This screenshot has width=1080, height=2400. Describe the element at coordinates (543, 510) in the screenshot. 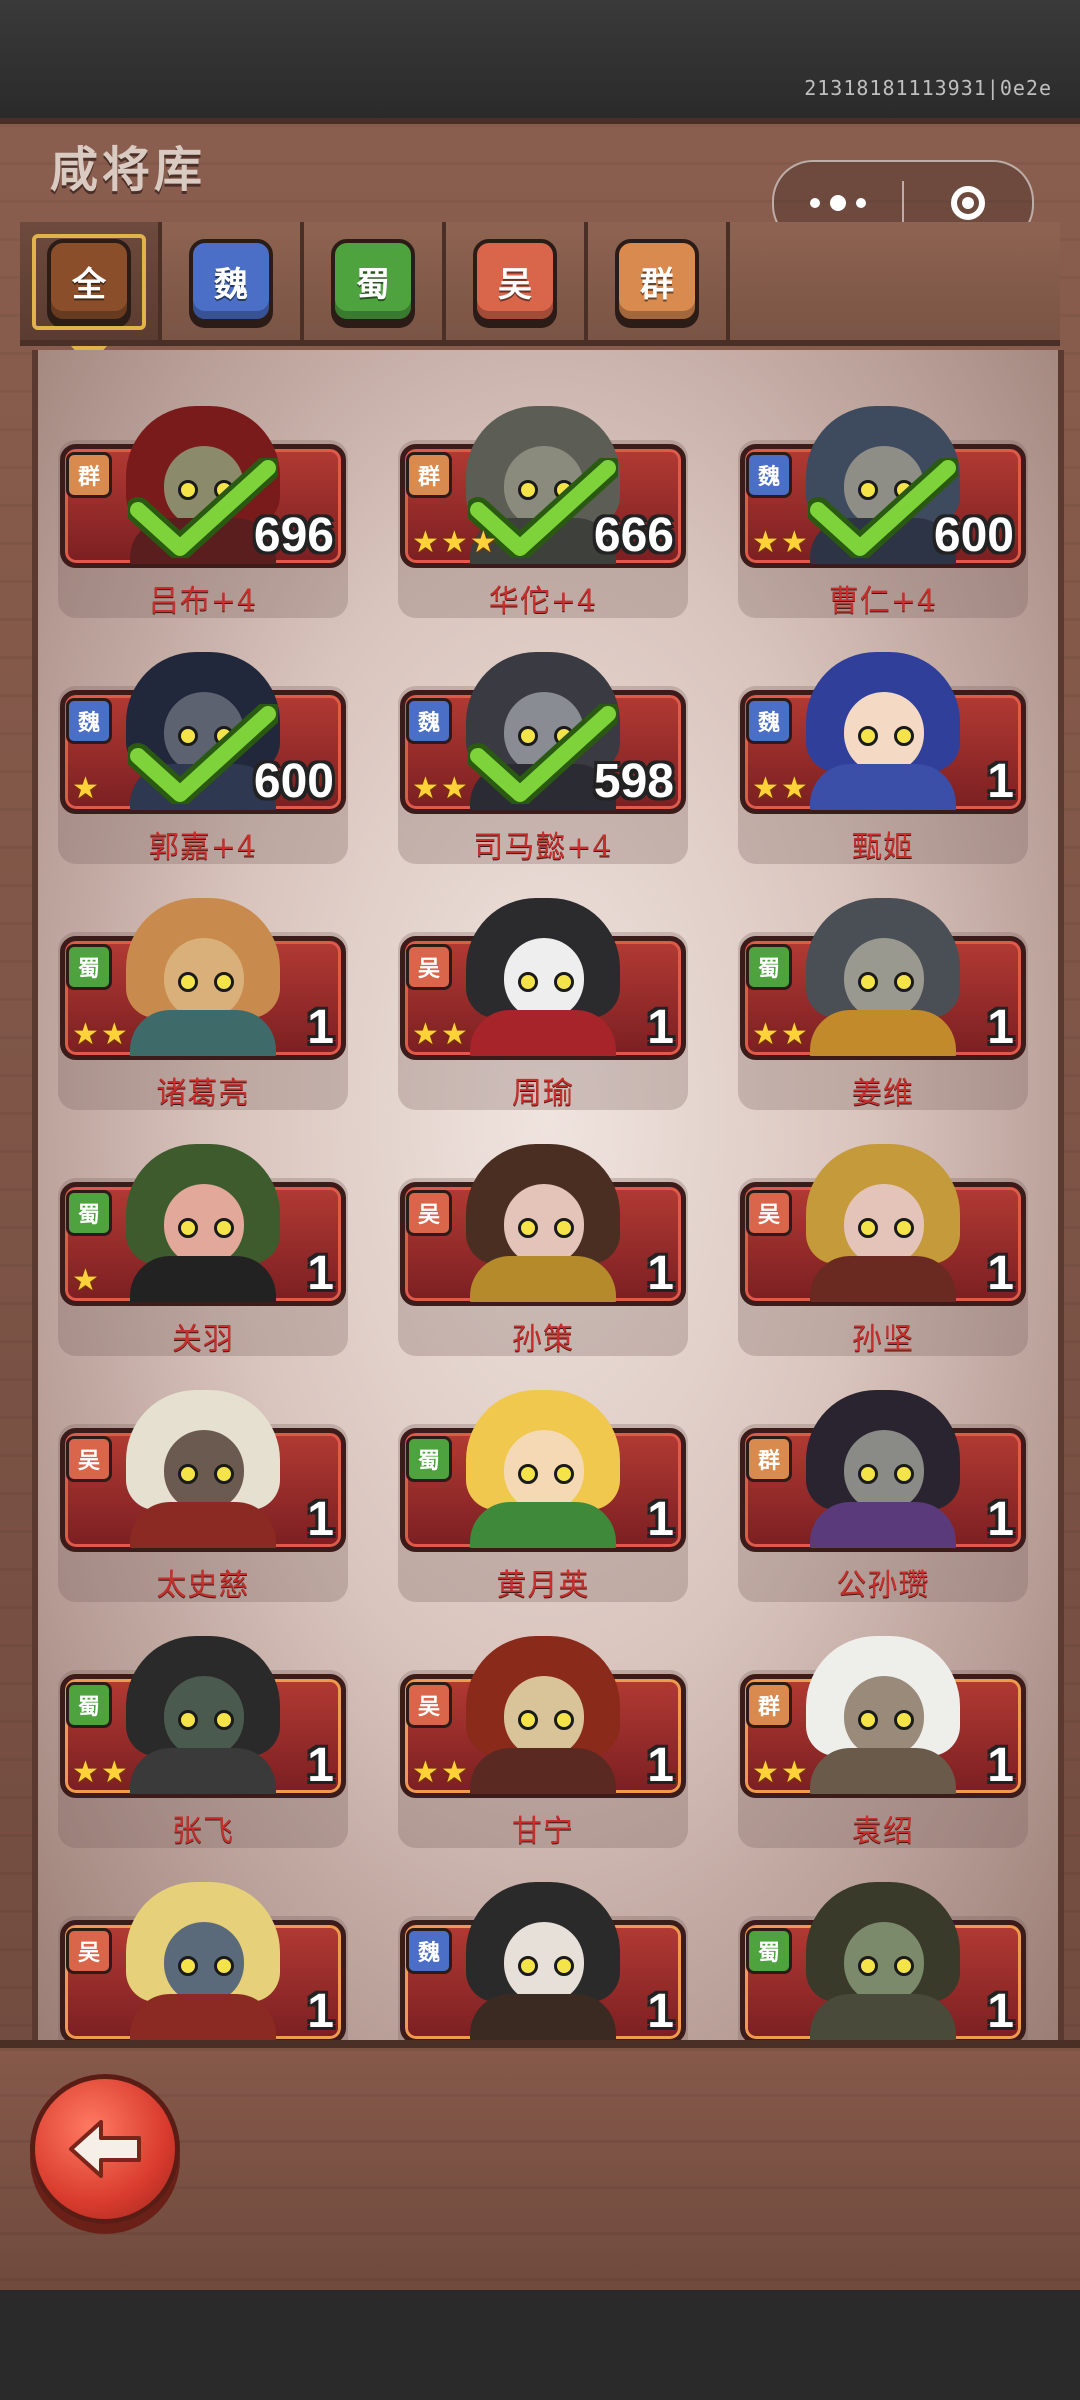

I see `general-card: 群 ★ ★ ★ 666 华佗+4` at that location.